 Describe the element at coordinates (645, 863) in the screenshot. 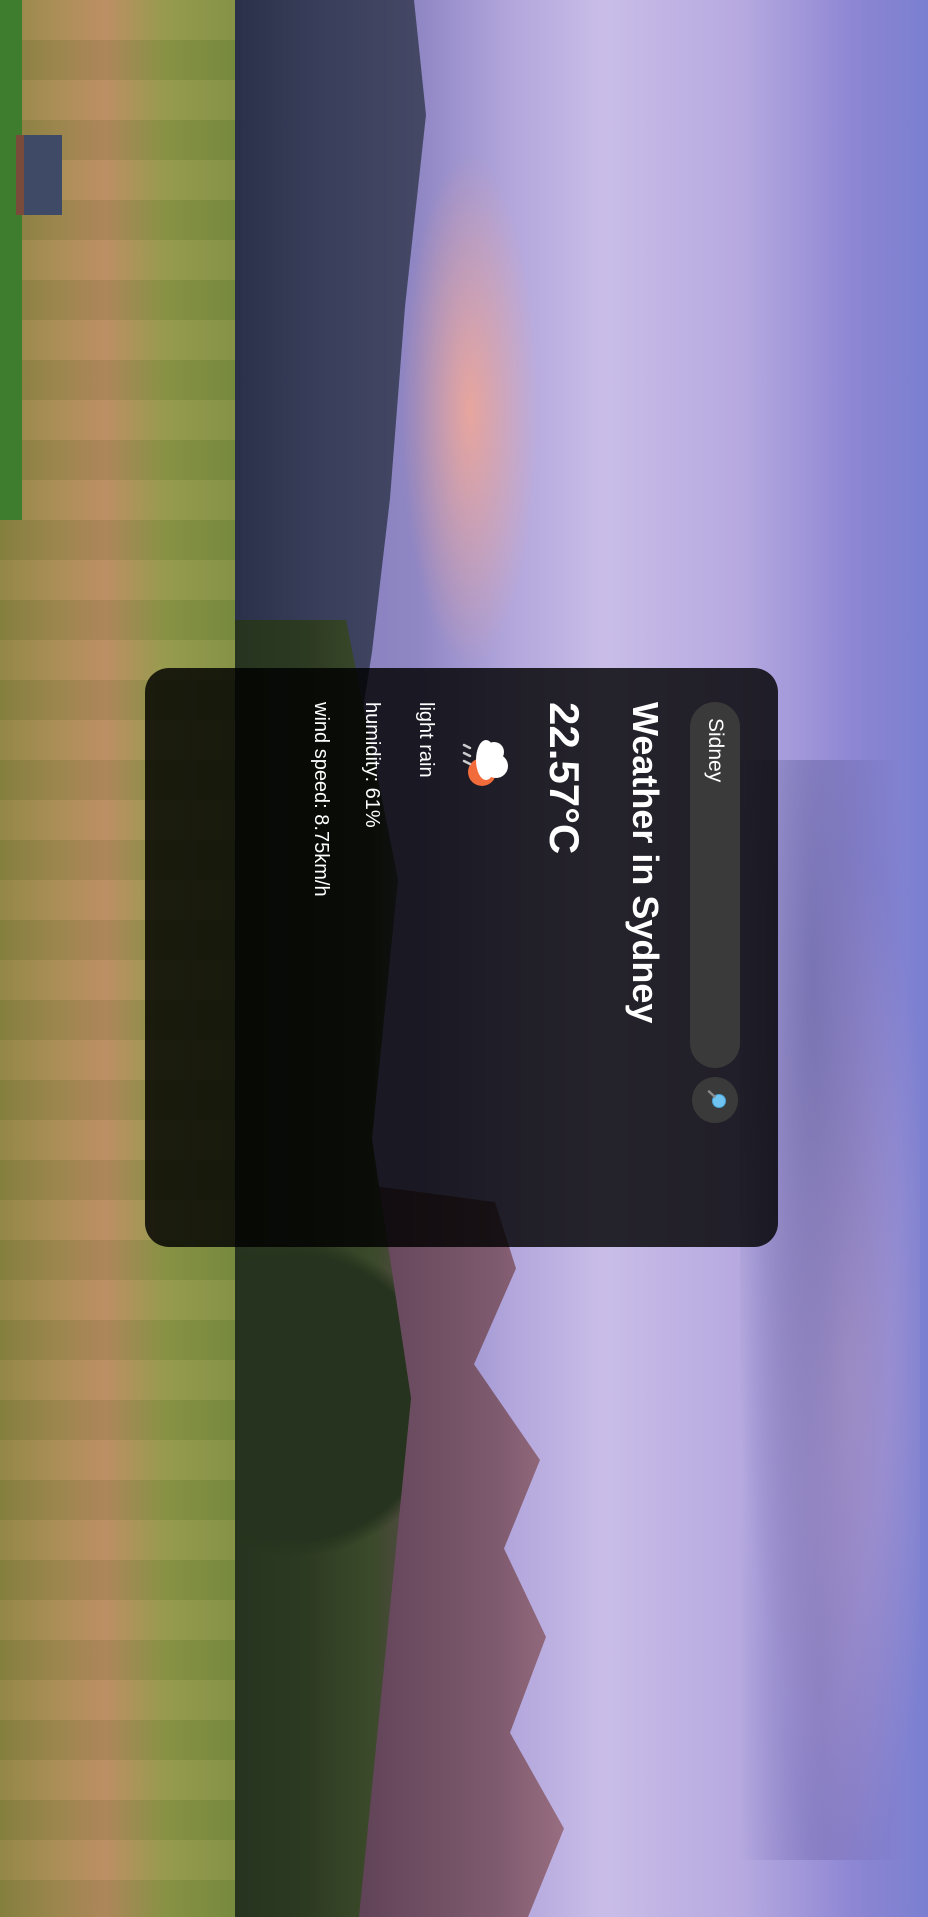

I see `weather-title: Weather in Sydney` at that location.